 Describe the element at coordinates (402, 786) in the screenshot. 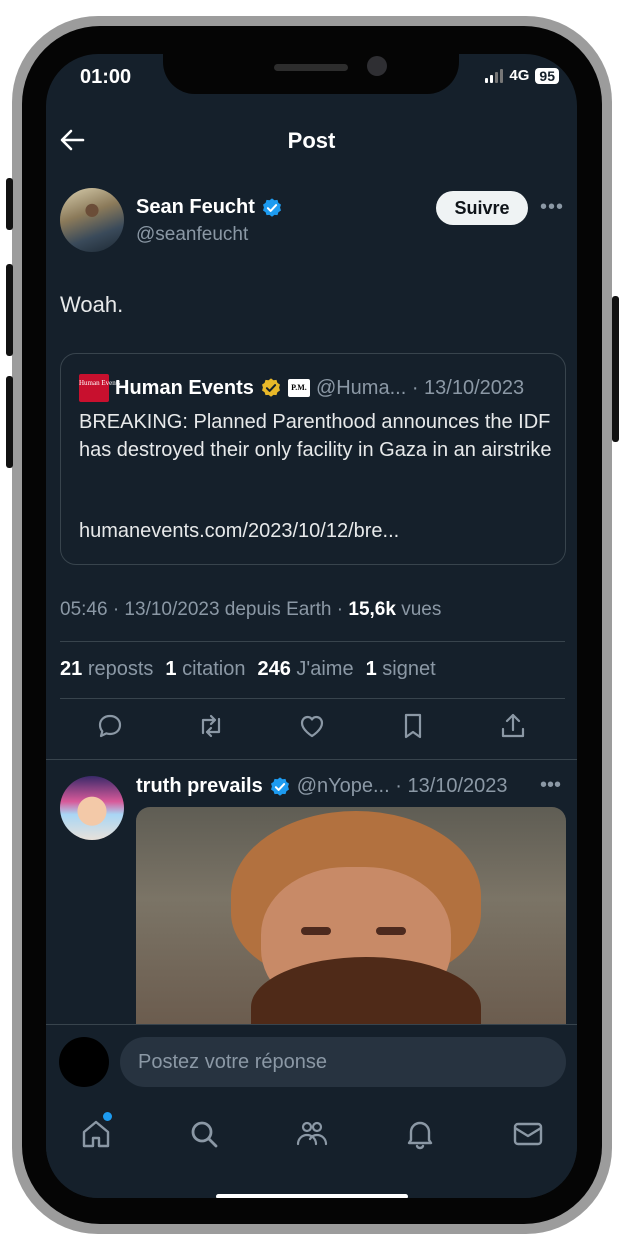

I see `reply-handle-date: @nYope... · 13/10/2023` at that location.